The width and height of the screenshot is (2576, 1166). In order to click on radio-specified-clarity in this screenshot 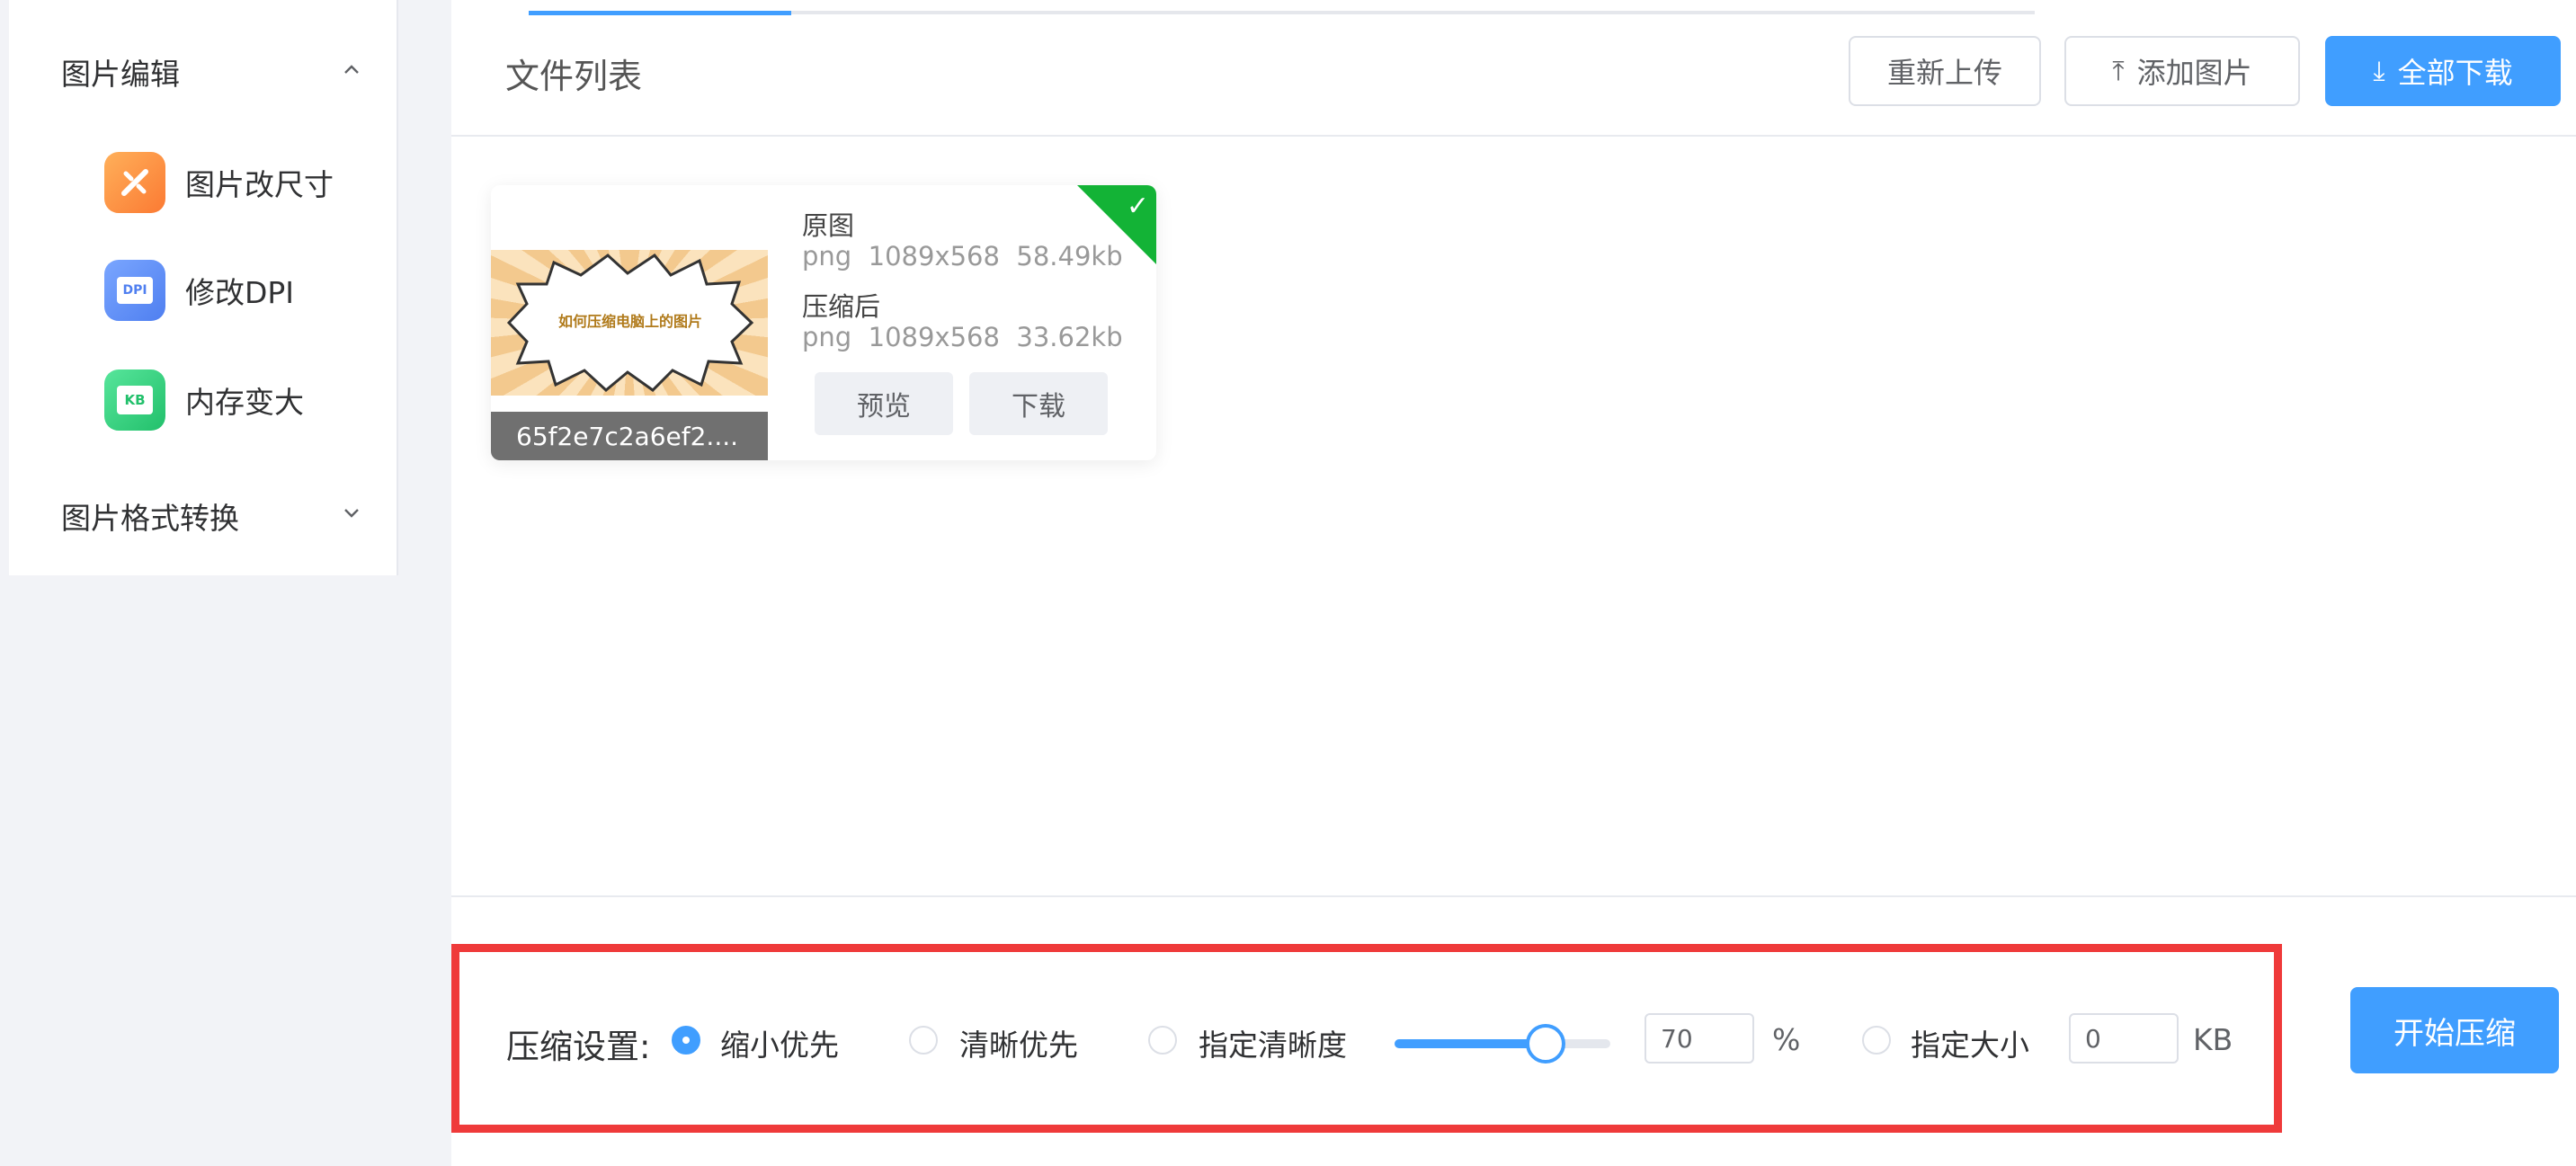, I will do `click(1163, 1040)`.